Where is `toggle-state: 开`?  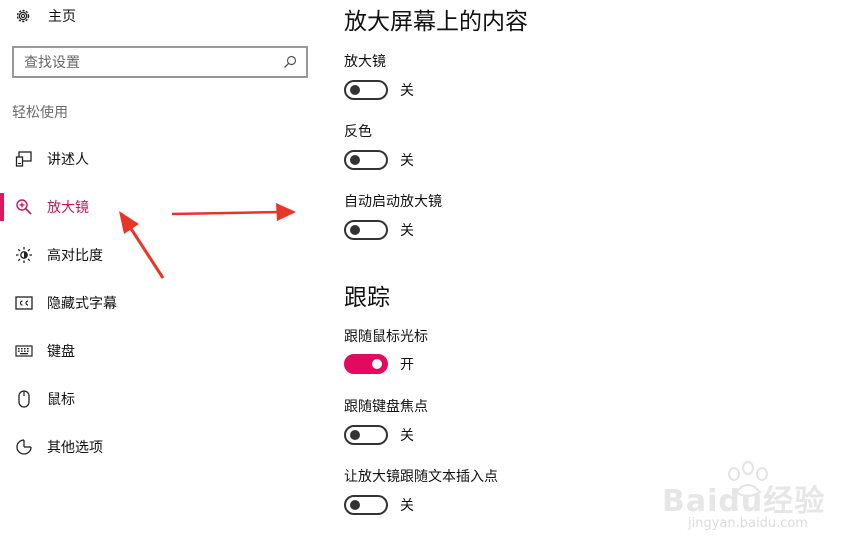
toggle-state: 开 is located at coordinates (407, 365).